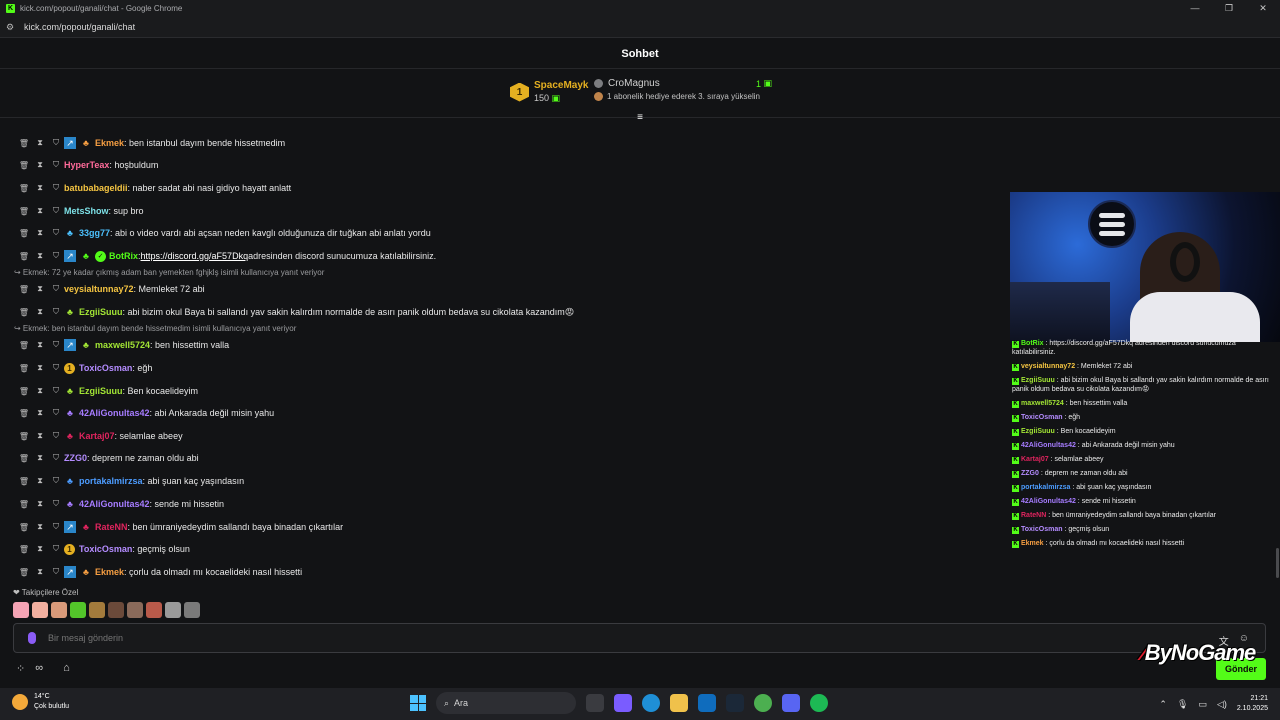 The image size is (1280, 720). I want to click on volume-icon: ◁), so click(1222, 704).